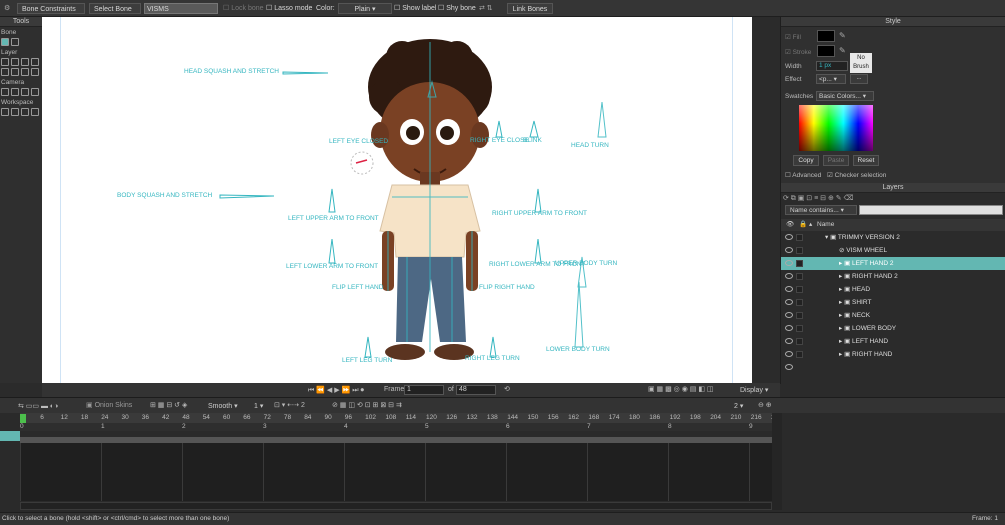  I want to click on fill-checkbox: ☑ Fill, so click(793, 37).